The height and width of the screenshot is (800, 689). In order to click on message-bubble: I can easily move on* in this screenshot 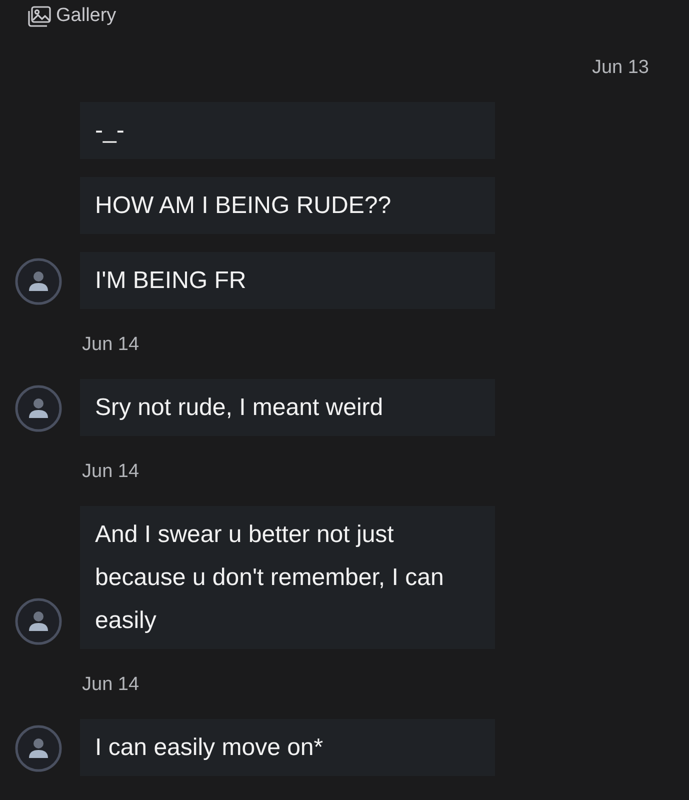, I will do `click(287, 747)`.